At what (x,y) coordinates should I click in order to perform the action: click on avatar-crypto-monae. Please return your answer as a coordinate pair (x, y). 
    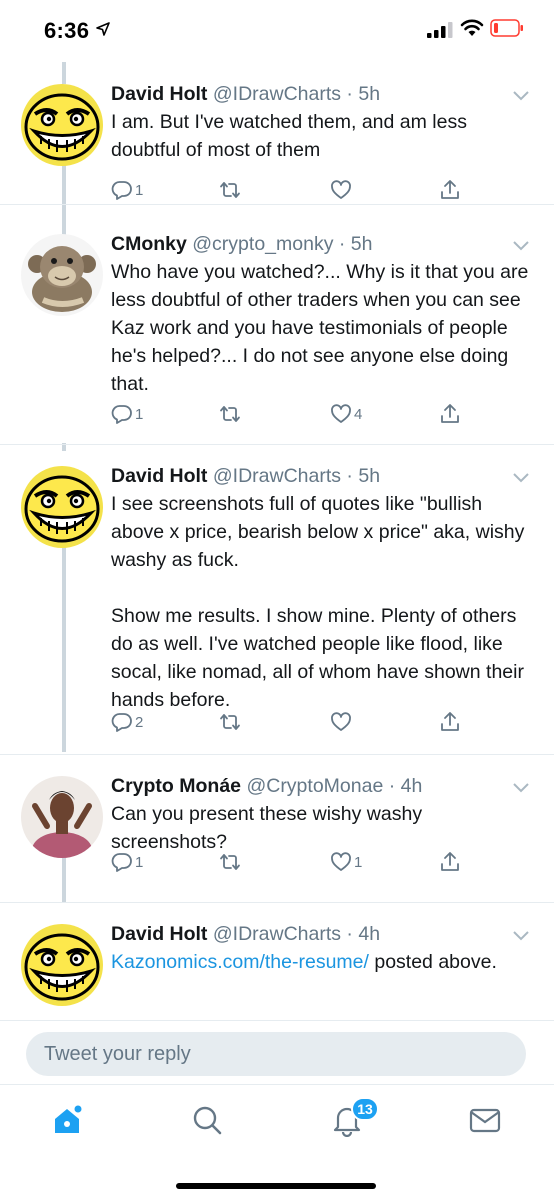
    Looking at the image, I should click on (62, 817).